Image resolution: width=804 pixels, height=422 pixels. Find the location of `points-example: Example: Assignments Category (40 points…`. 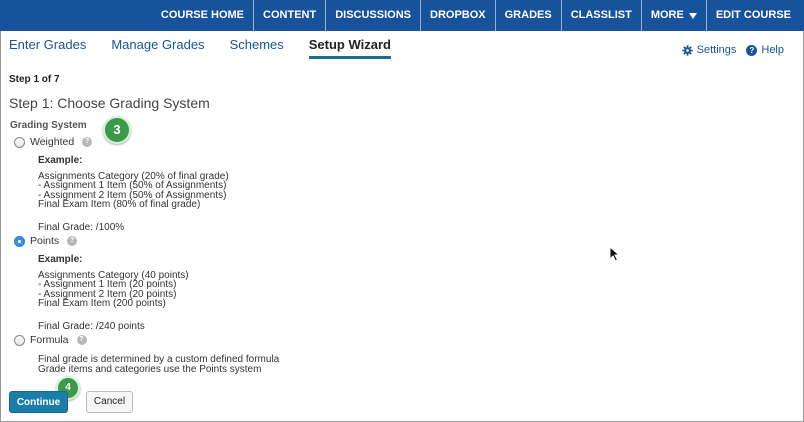

points-example: Example: Assignments Category (40 points… is located at coordinates (113, 293).